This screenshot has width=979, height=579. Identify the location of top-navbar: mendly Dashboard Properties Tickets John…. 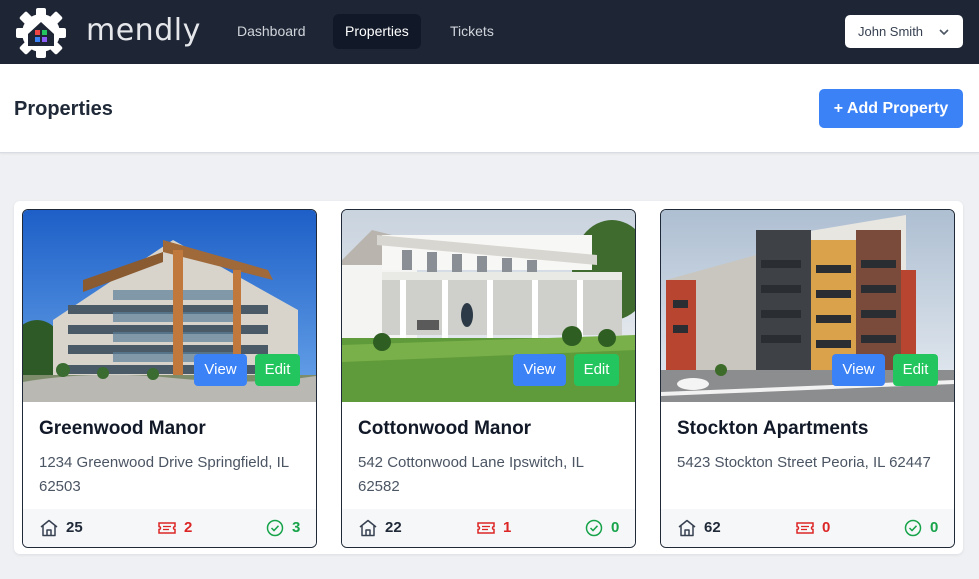
(489, 32).